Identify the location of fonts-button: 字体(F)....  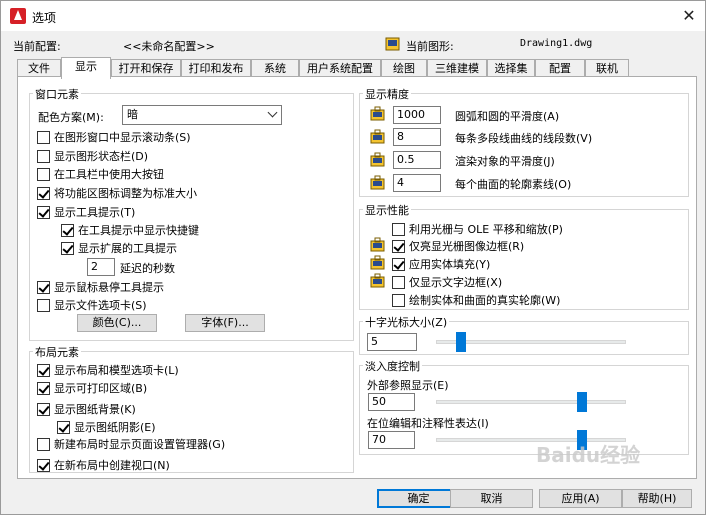
(225, 323).